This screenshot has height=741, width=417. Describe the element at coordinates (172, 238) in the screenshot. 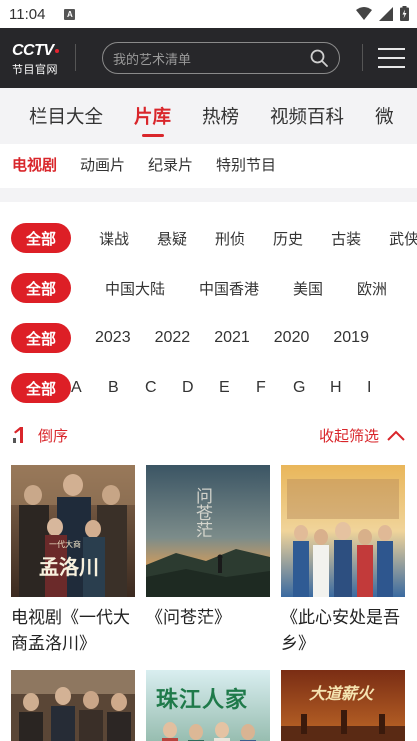

I see `filter-genre-option: 悬疑` at that location.